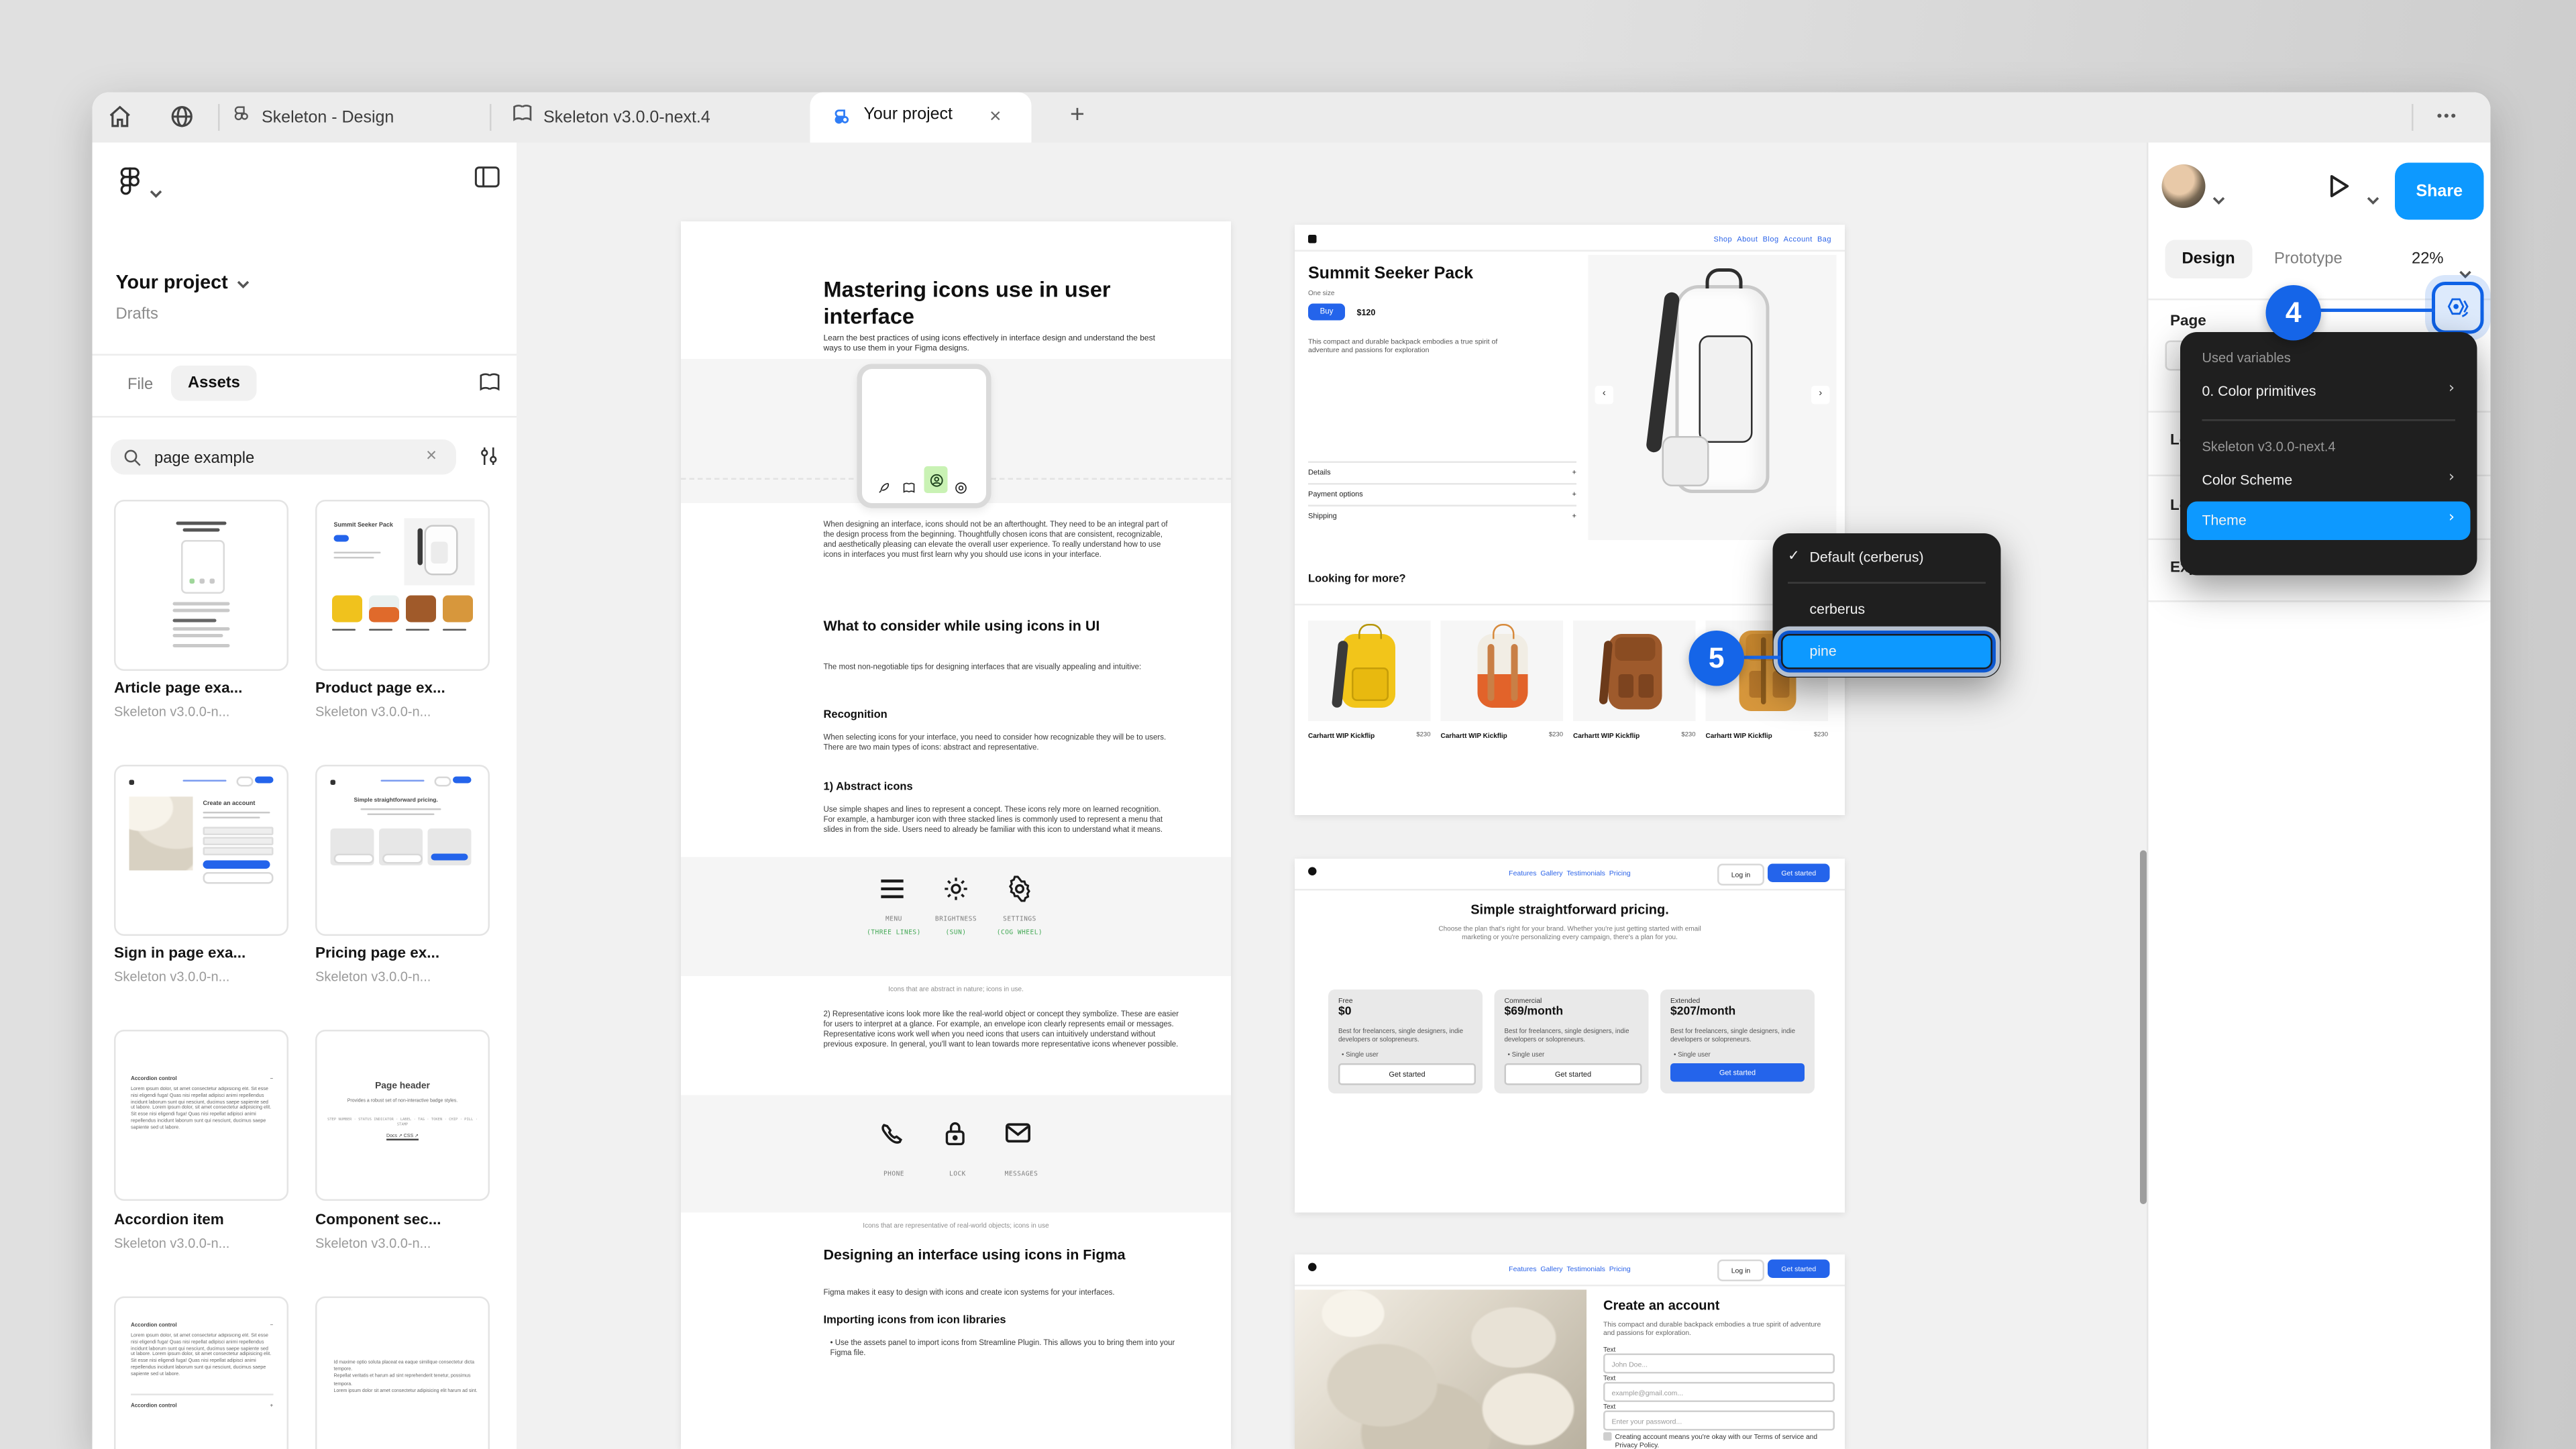 This screenshot has width=2576, height=1449. What do you see at coordinates (487, 181) in the screenshot?
I see `panel-toggle-icon` at bounding box center [487, 181].